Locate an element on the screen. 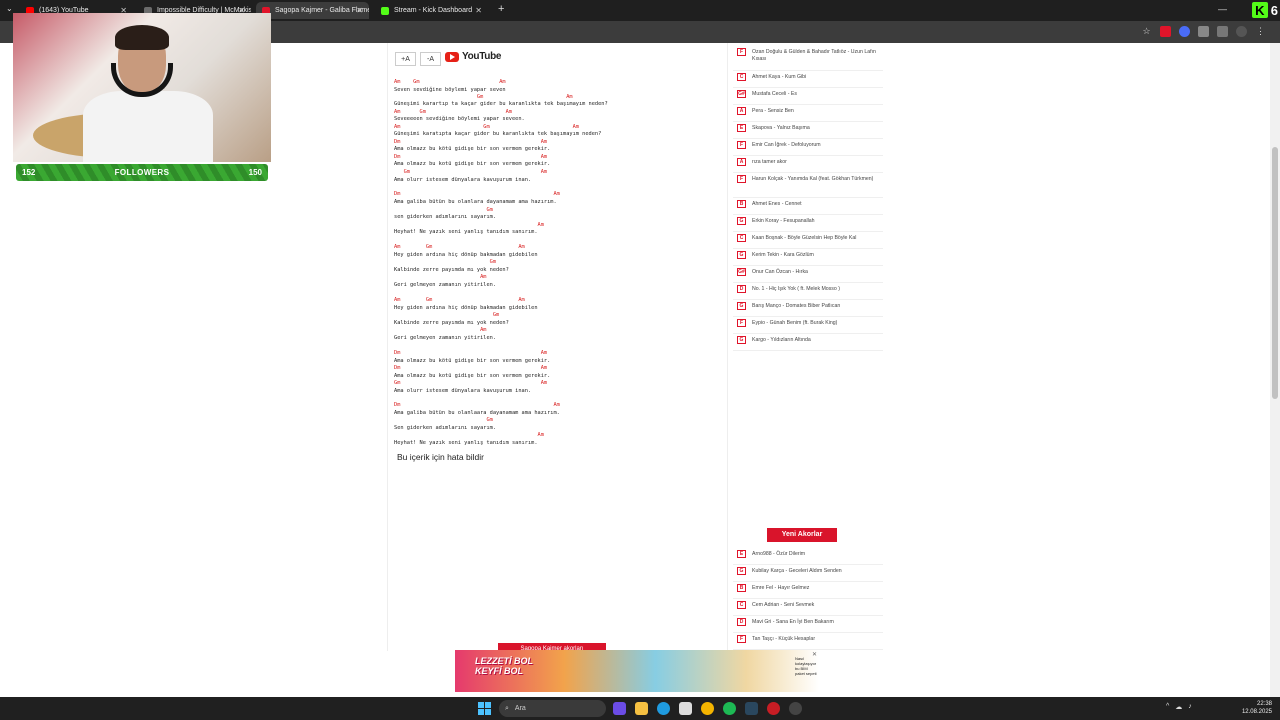 Image resolution: width=1280 pixels, height=720 pixels. song-list-item: F Emir Can İğrek - Defoluyorum is located at coordinates (808, 148).